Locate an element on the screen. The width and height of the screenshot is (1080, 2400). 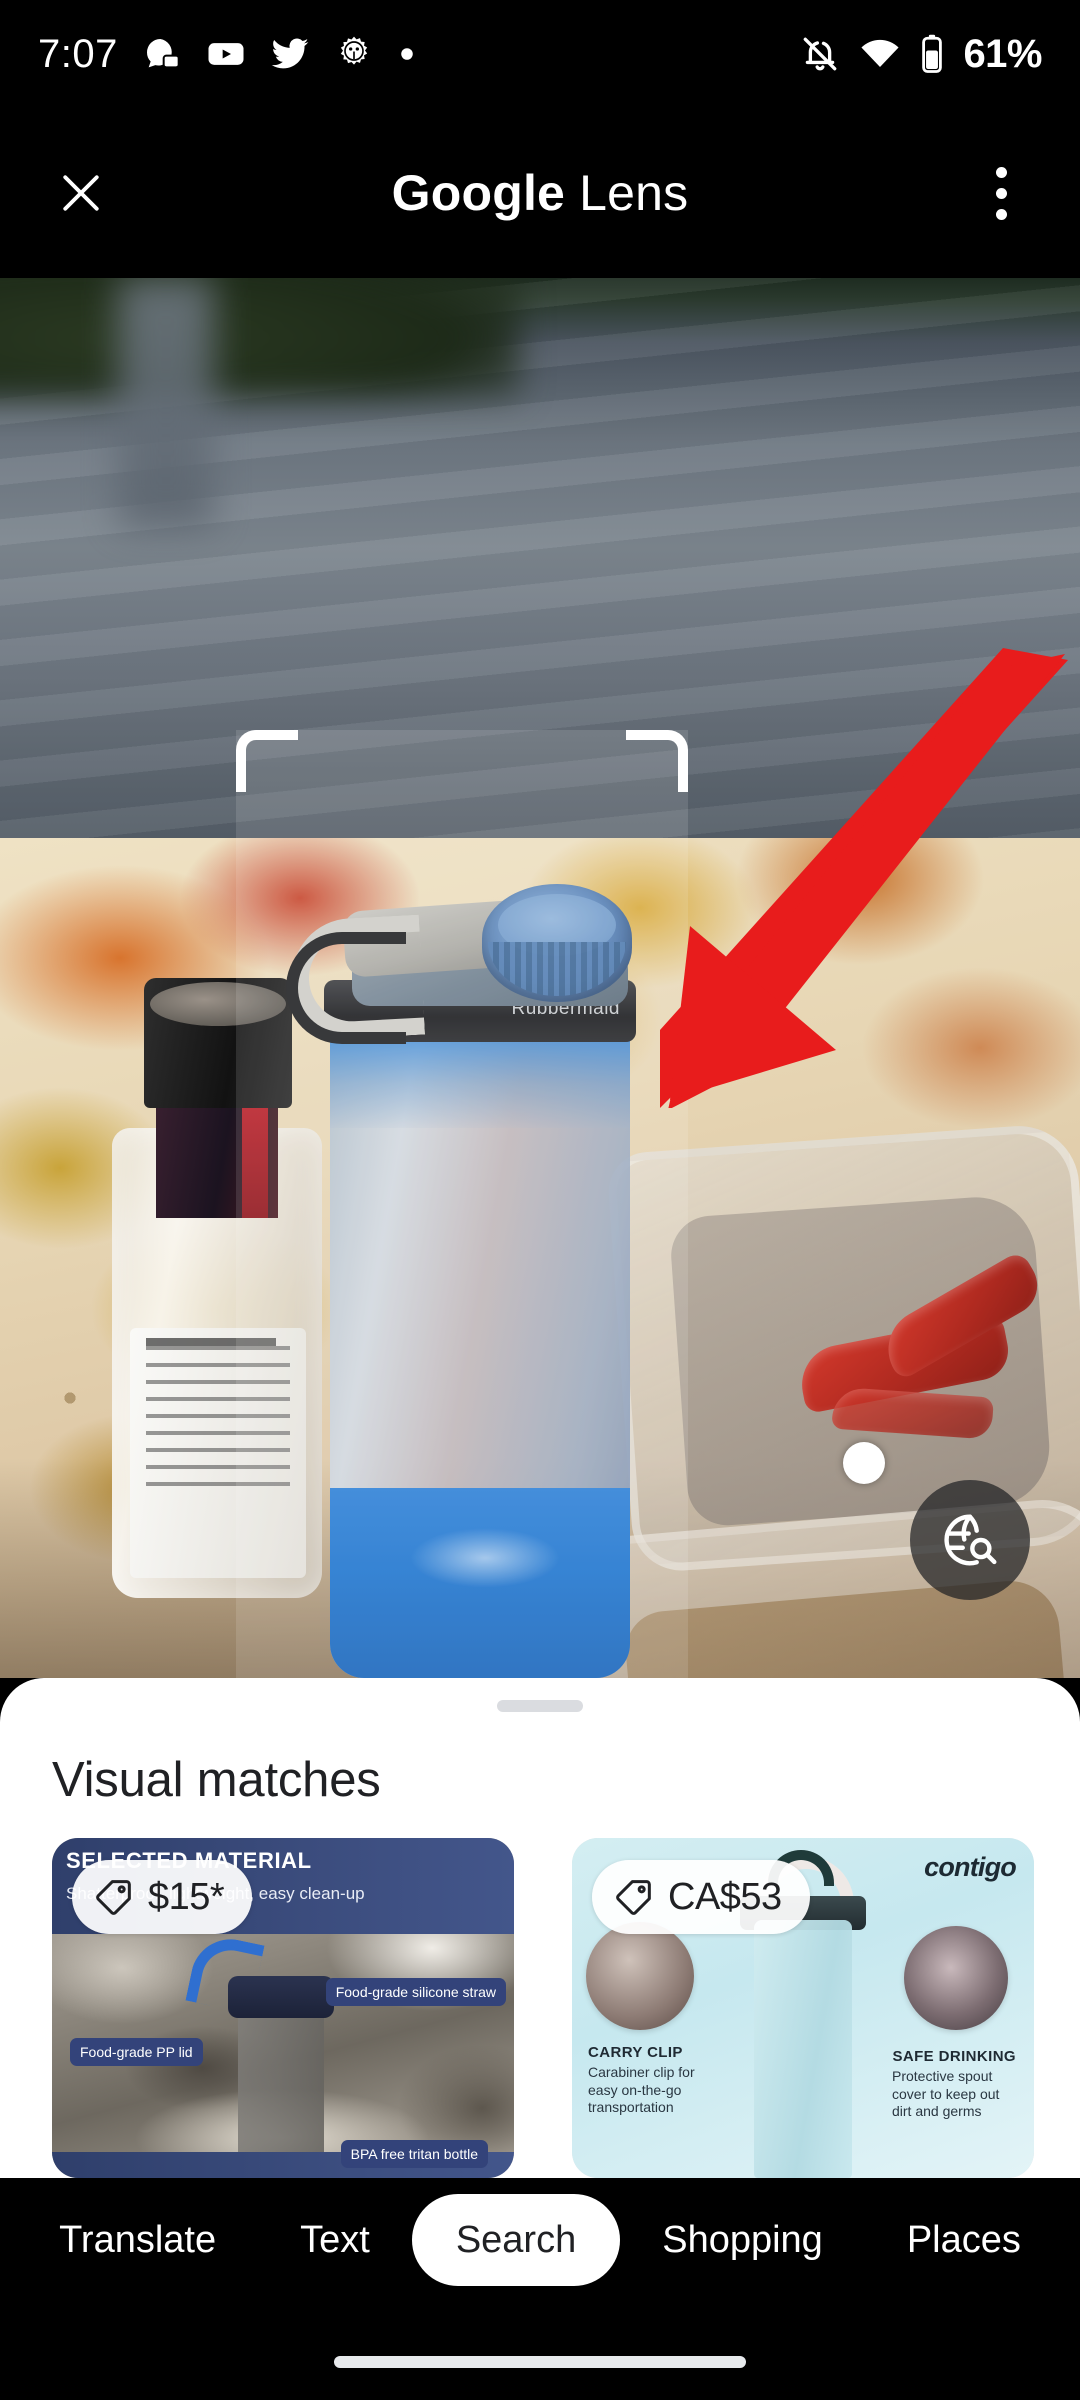
tab-search: Search is located at coordinates (516, 2240).